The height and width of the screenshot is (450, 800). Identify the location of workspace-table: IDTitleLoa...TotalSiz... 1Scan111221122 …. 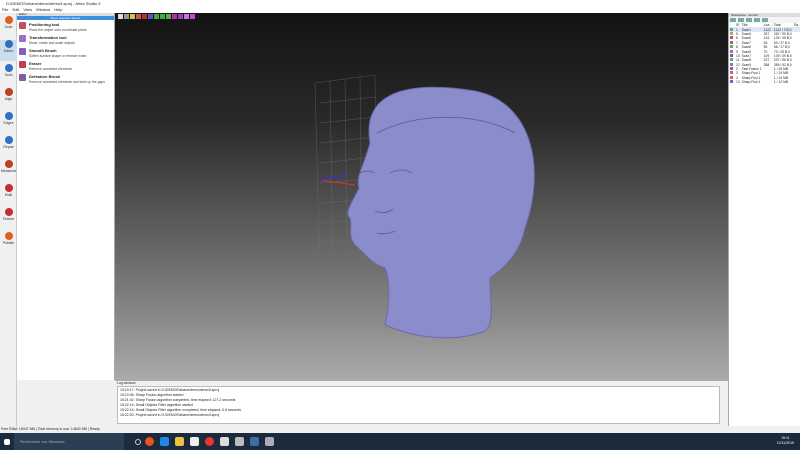
(764, 53).